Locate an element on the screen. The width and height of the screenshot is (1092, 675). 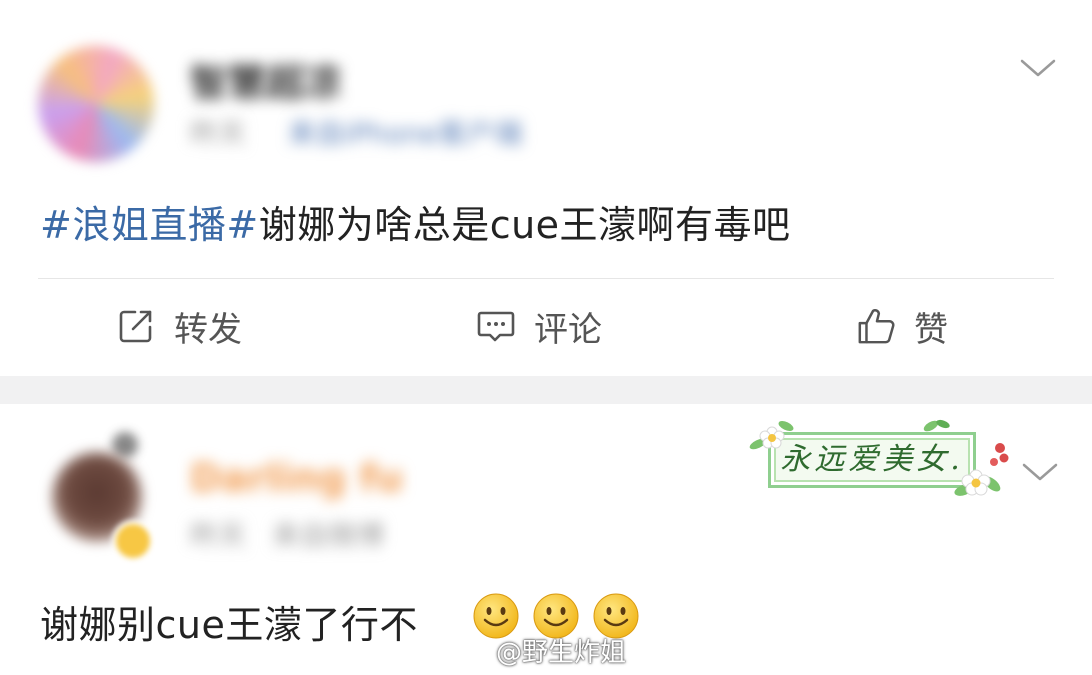
comment-button: 评论 is located at coordinates (539, 326).